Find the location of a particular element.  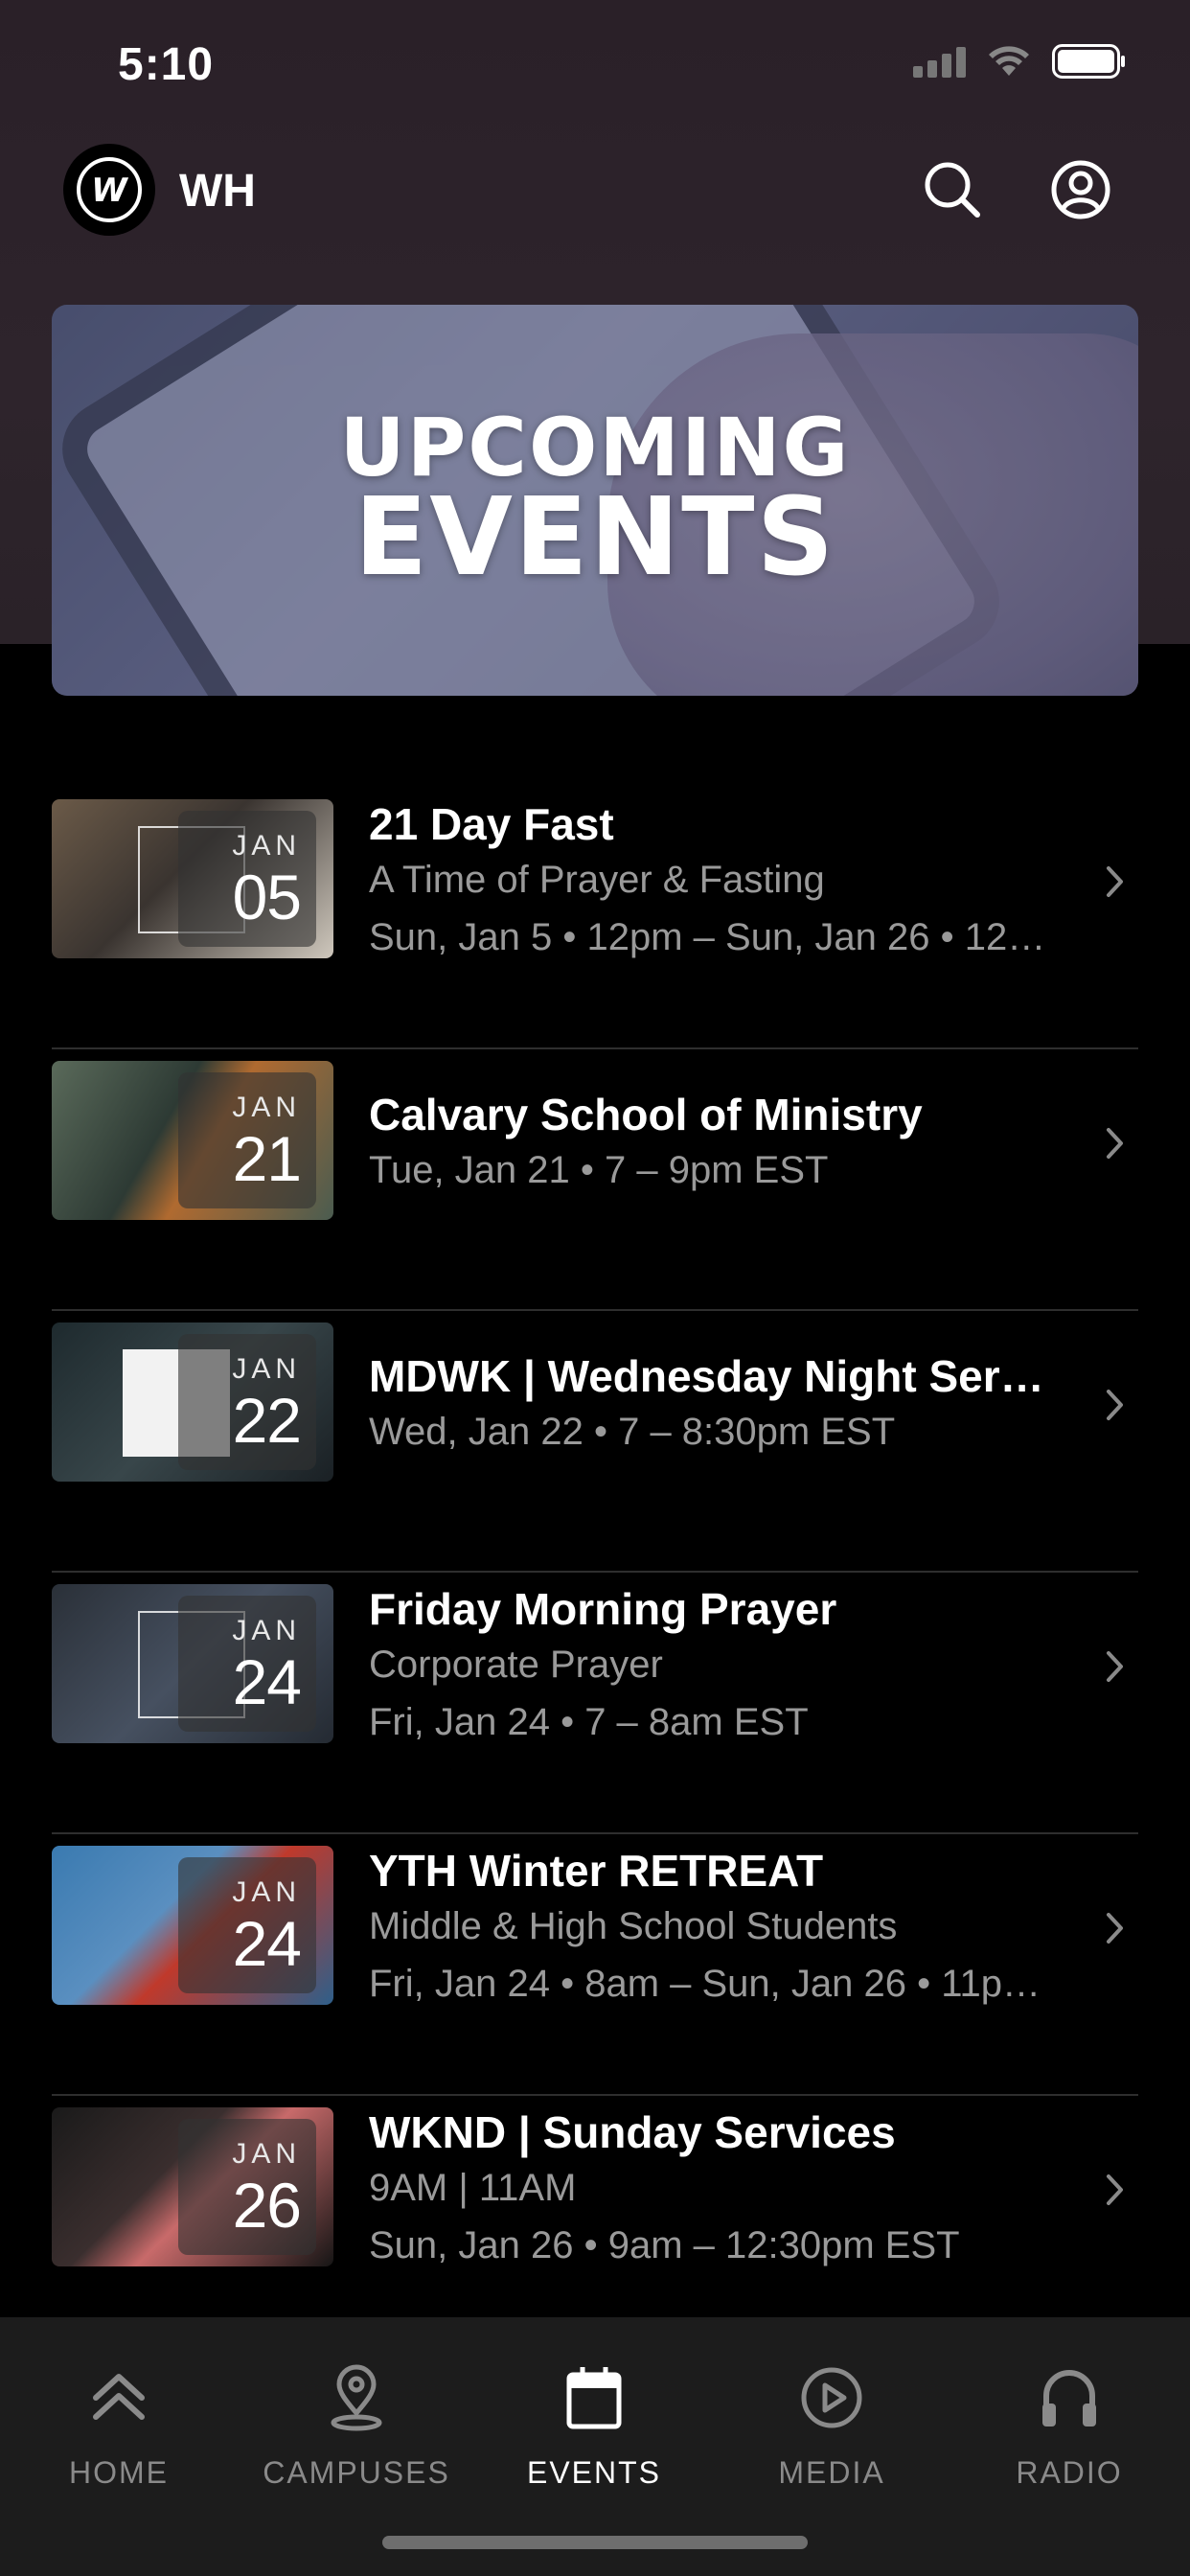

account-button is located at coordinates (1080, 189).